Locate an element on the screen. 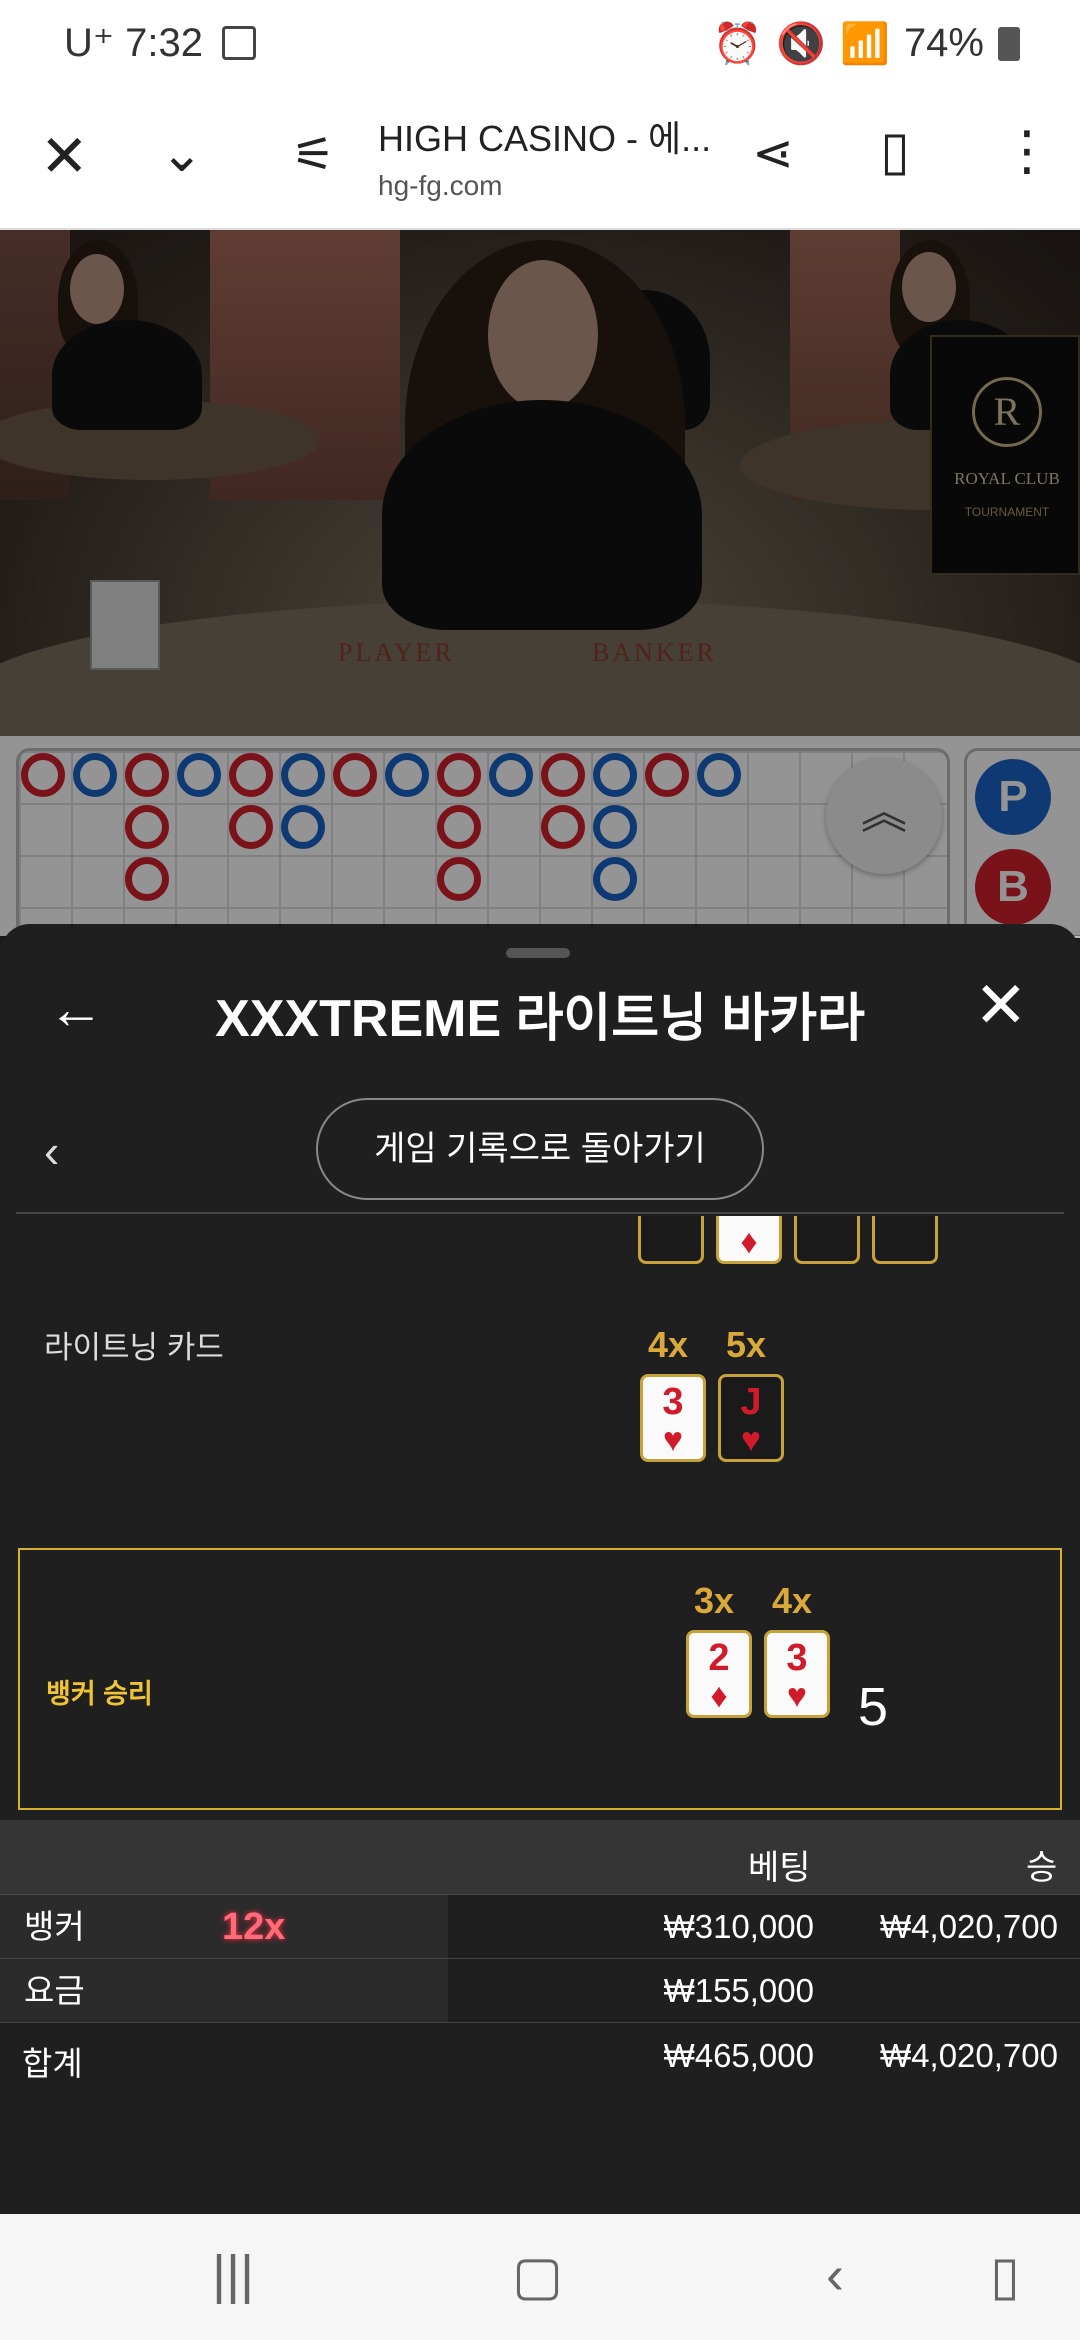 This screenshot has height=2340, width=1080. total-label: 합계 is located at coordinates (52, 2063).